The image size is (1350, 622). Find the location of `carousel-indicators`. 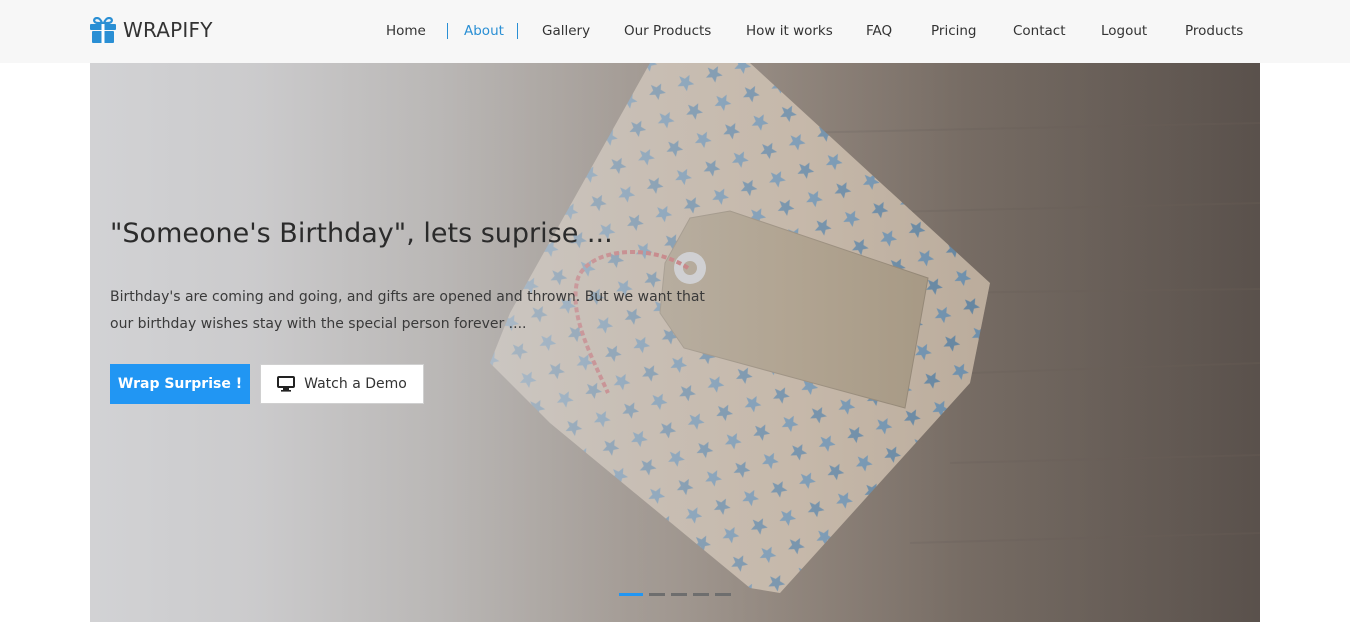

carousel-indicators is located at coordinates (675, 595).